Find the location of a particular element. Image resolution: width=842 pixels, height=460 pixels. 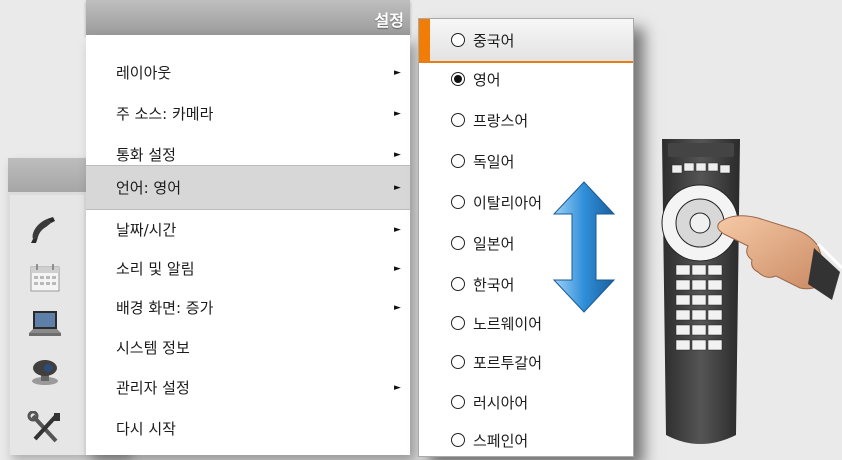

language-label: 중국어 is located at coordinates (494, 40).